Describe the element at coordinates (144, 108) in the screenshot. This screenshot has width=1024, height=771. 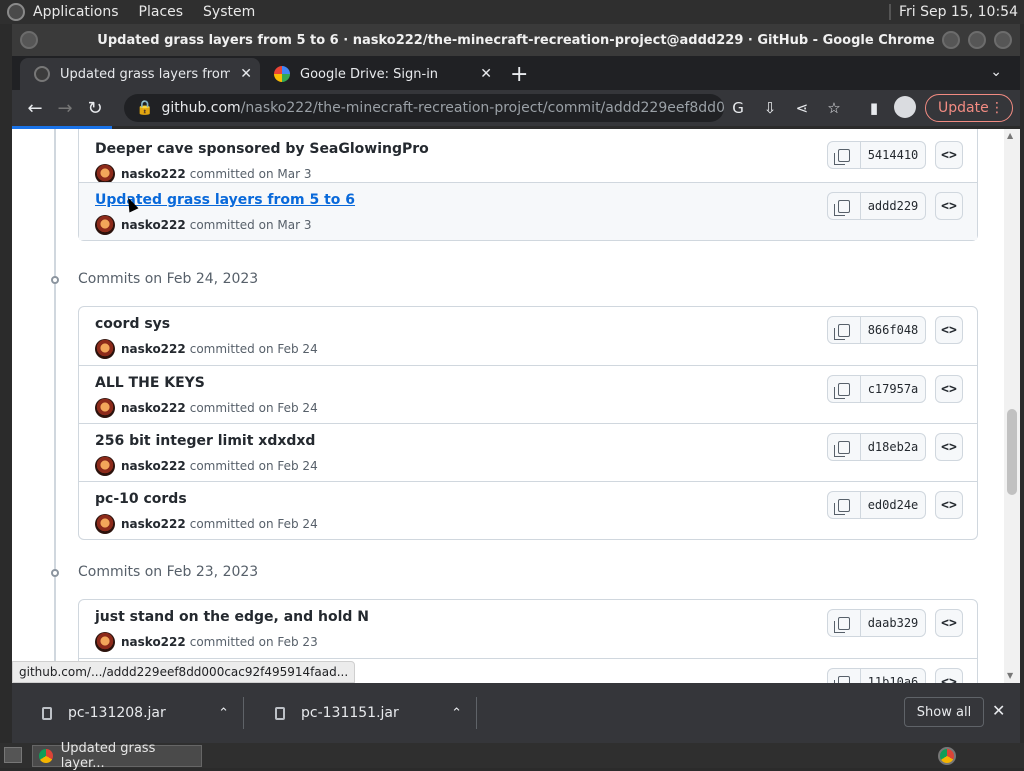
I see `lock-icon: 🔒` at that location.